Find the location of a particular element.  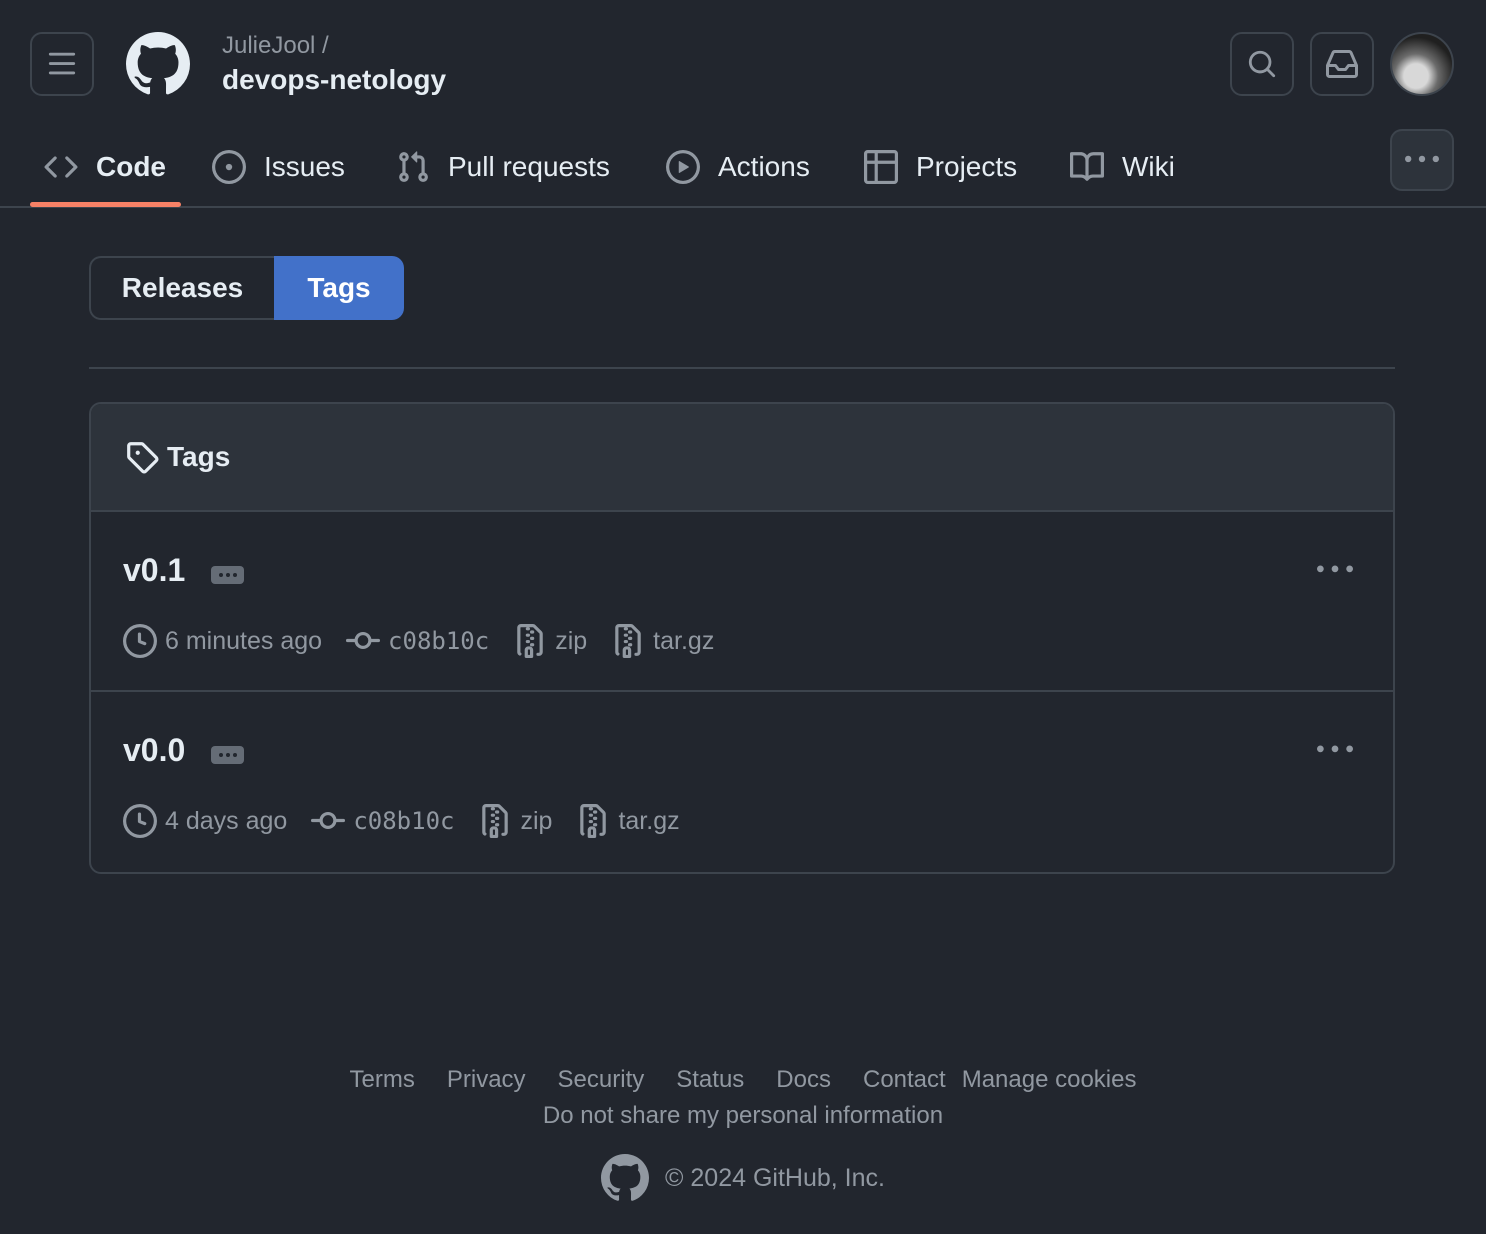

copyright-text: © 2024 GitHub, Inc. is located at coordinates (775, 1177).